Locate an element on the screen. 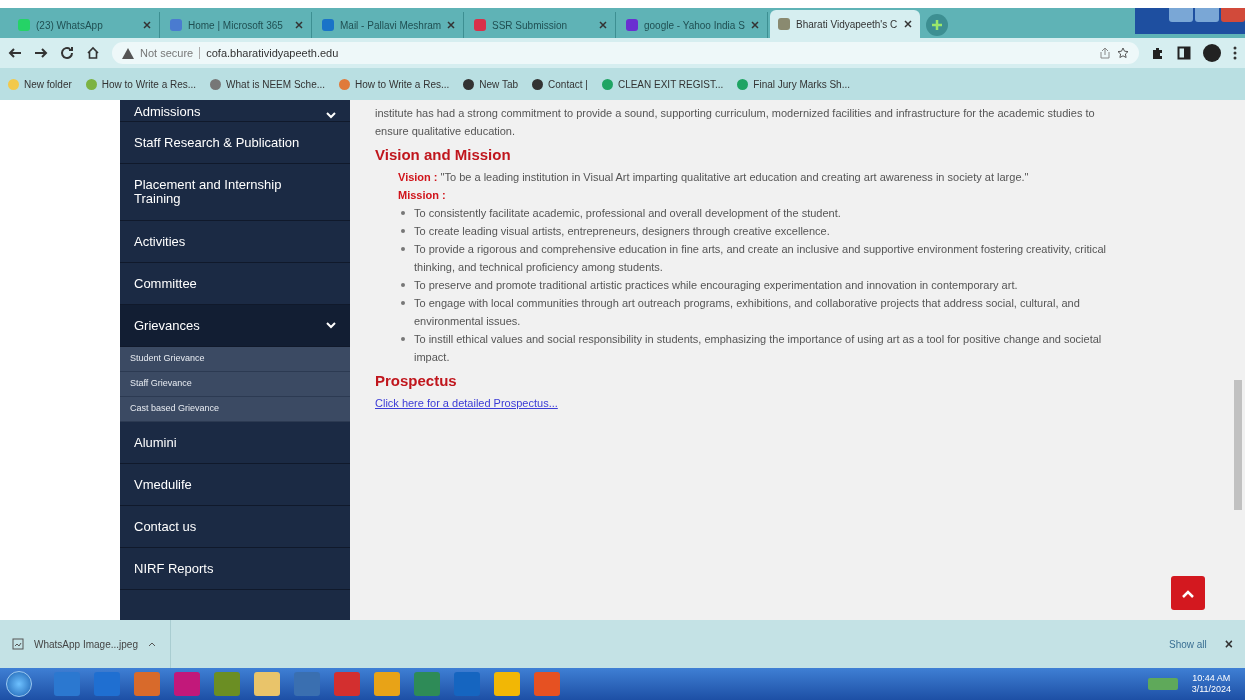  tray-icon is located at coordinates (1162, 684).